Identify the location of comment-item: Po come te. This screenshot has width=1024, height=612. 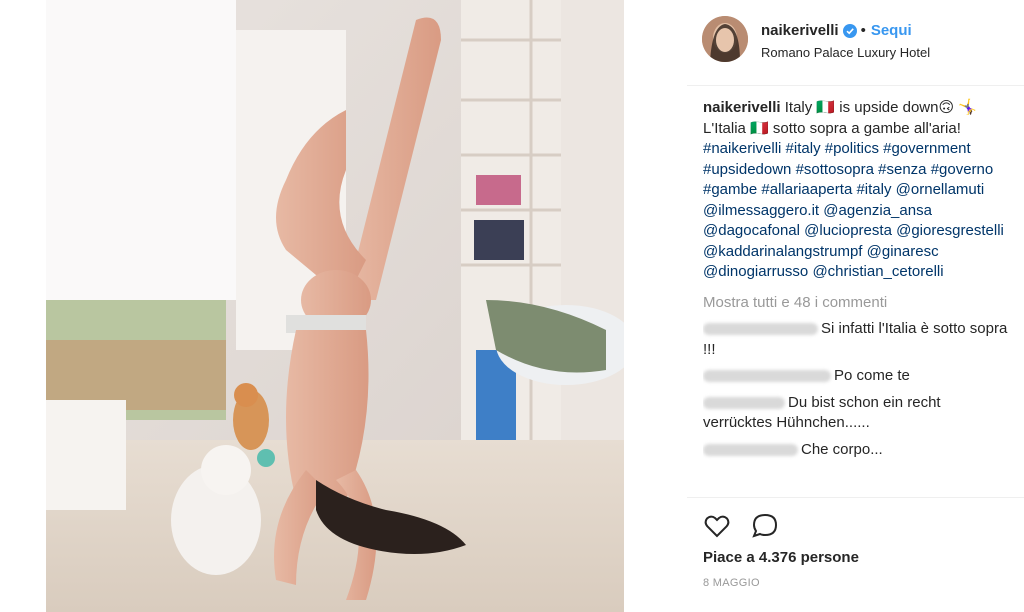
(858, 376).